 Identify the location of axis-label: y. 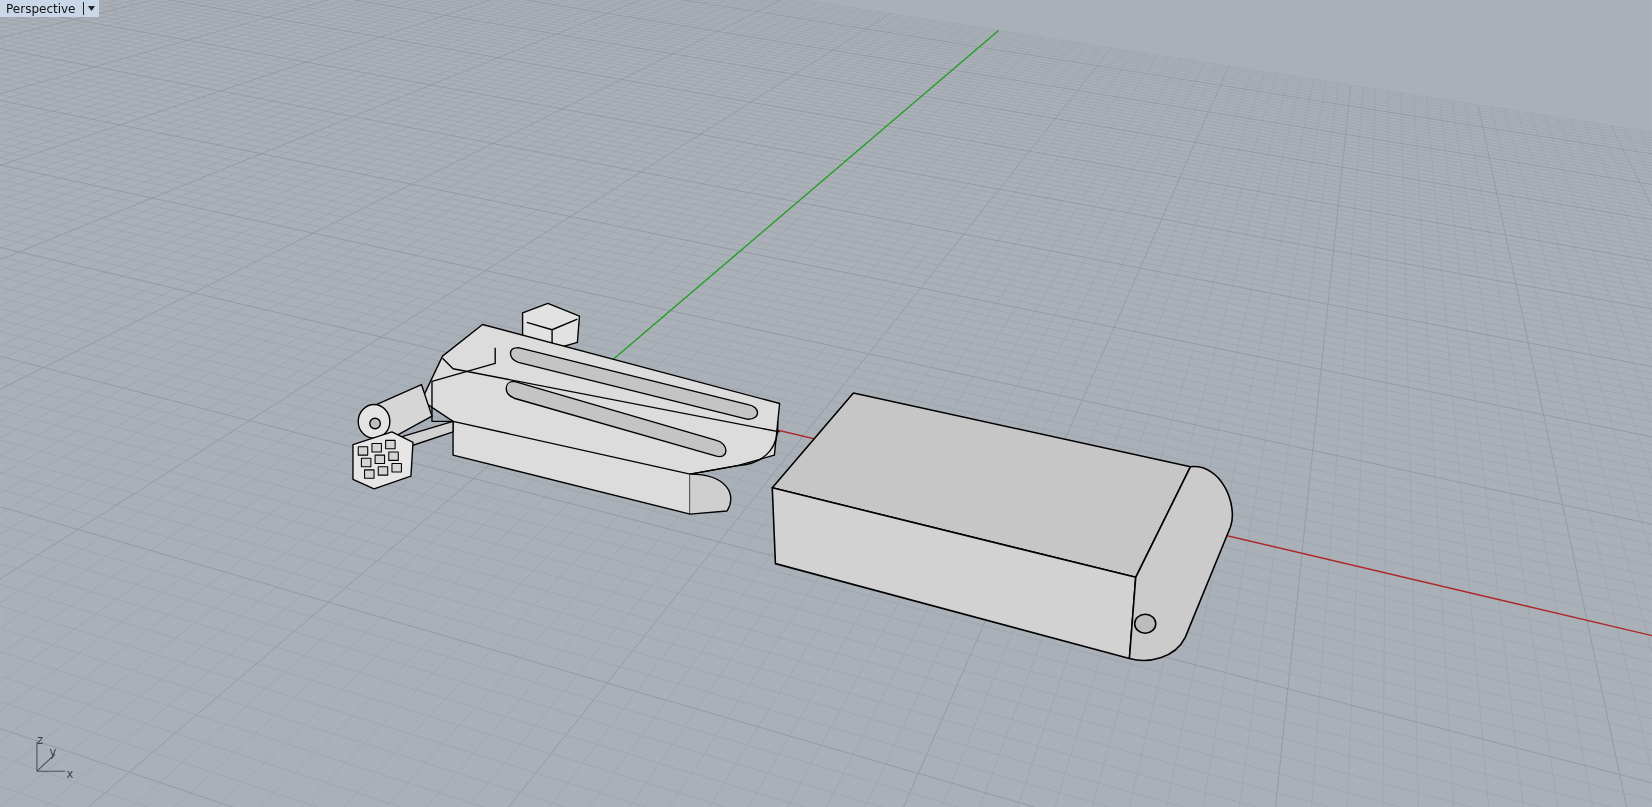
(53, 752).